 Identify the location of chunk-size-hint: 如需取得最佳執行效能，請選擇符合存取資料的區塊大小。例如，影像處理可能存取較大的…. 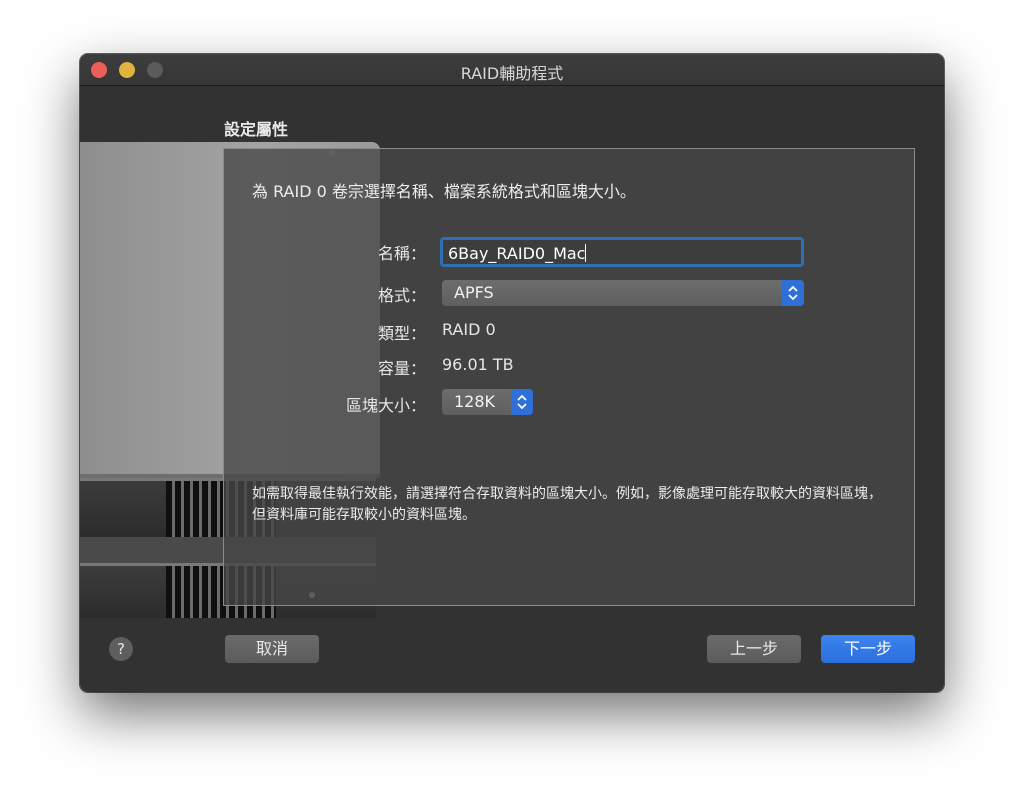
(567, 504).